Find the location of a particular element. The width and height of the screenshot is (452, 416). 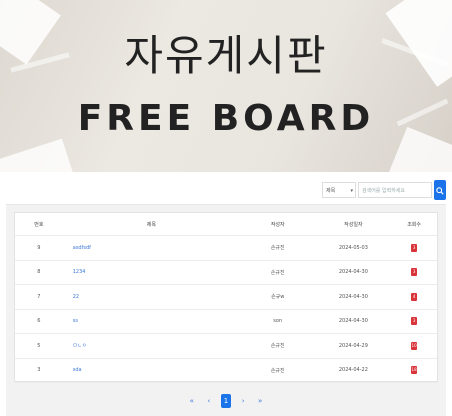

table-row: 6 ss son 2024-04-30 3 is located at coordinates (226, 321).